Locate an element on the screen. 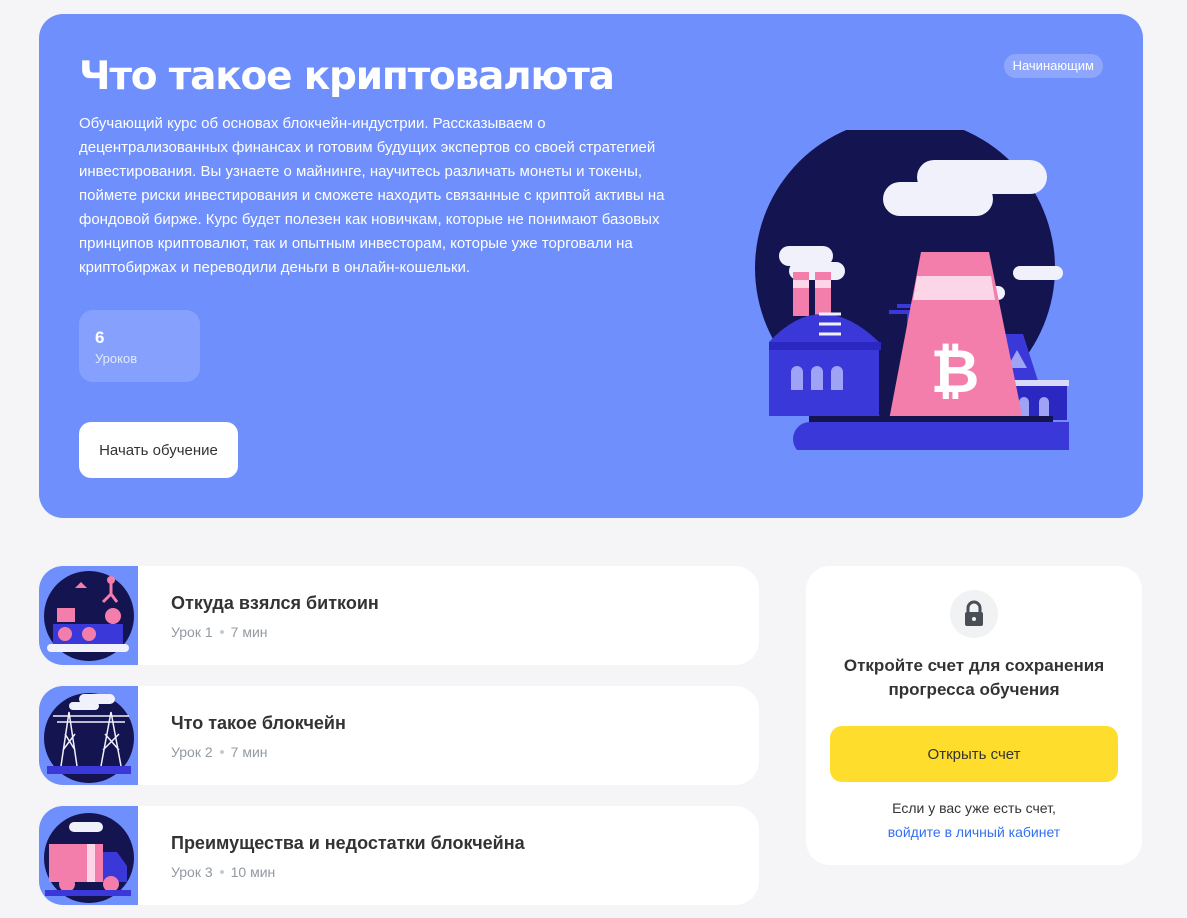  lesson-card-1: Откуда взялся биткоин Урок 1 7 мин is located at coordinates (399, 615).